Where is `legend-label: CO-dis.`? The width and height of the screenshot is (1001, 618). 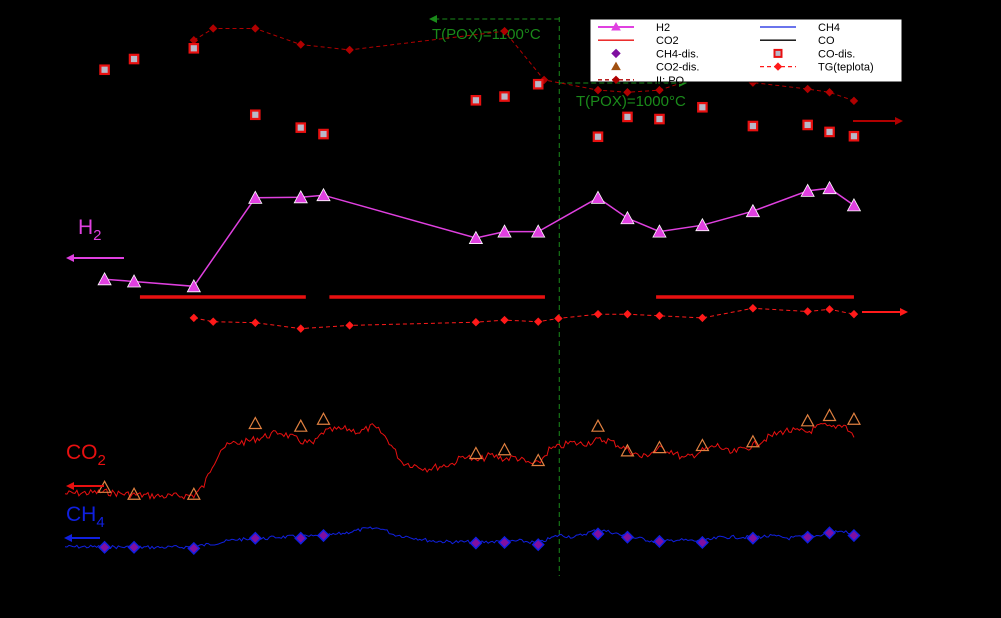
legend-label: CO-dis. is located at coordinates (836, 54).